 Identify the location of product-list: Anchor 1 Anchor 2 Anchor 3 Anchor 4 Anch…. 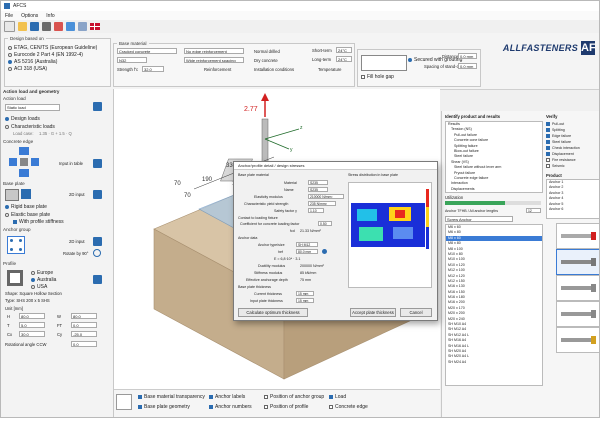
(572, 199).